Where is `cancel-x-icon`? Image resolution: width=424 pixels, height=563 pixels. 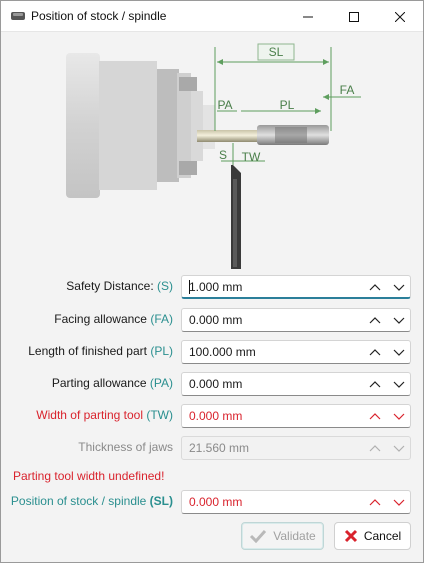
cancel-x-icon is located at coordinates (350, 536).